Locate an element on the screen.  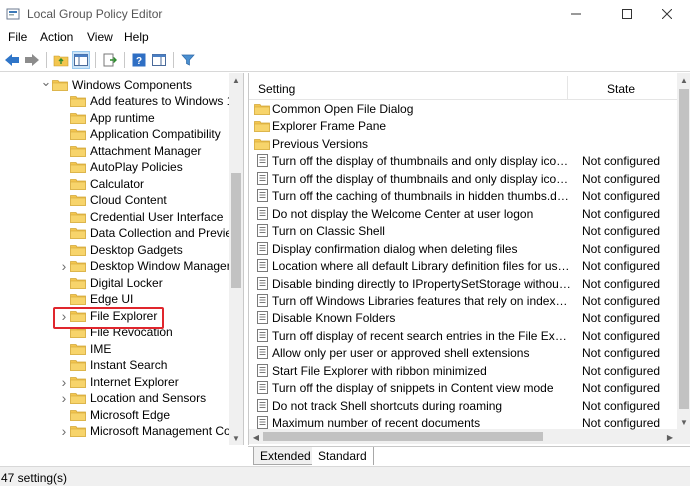
show-hide-console-tree-button is located at coordinates (81, 60).